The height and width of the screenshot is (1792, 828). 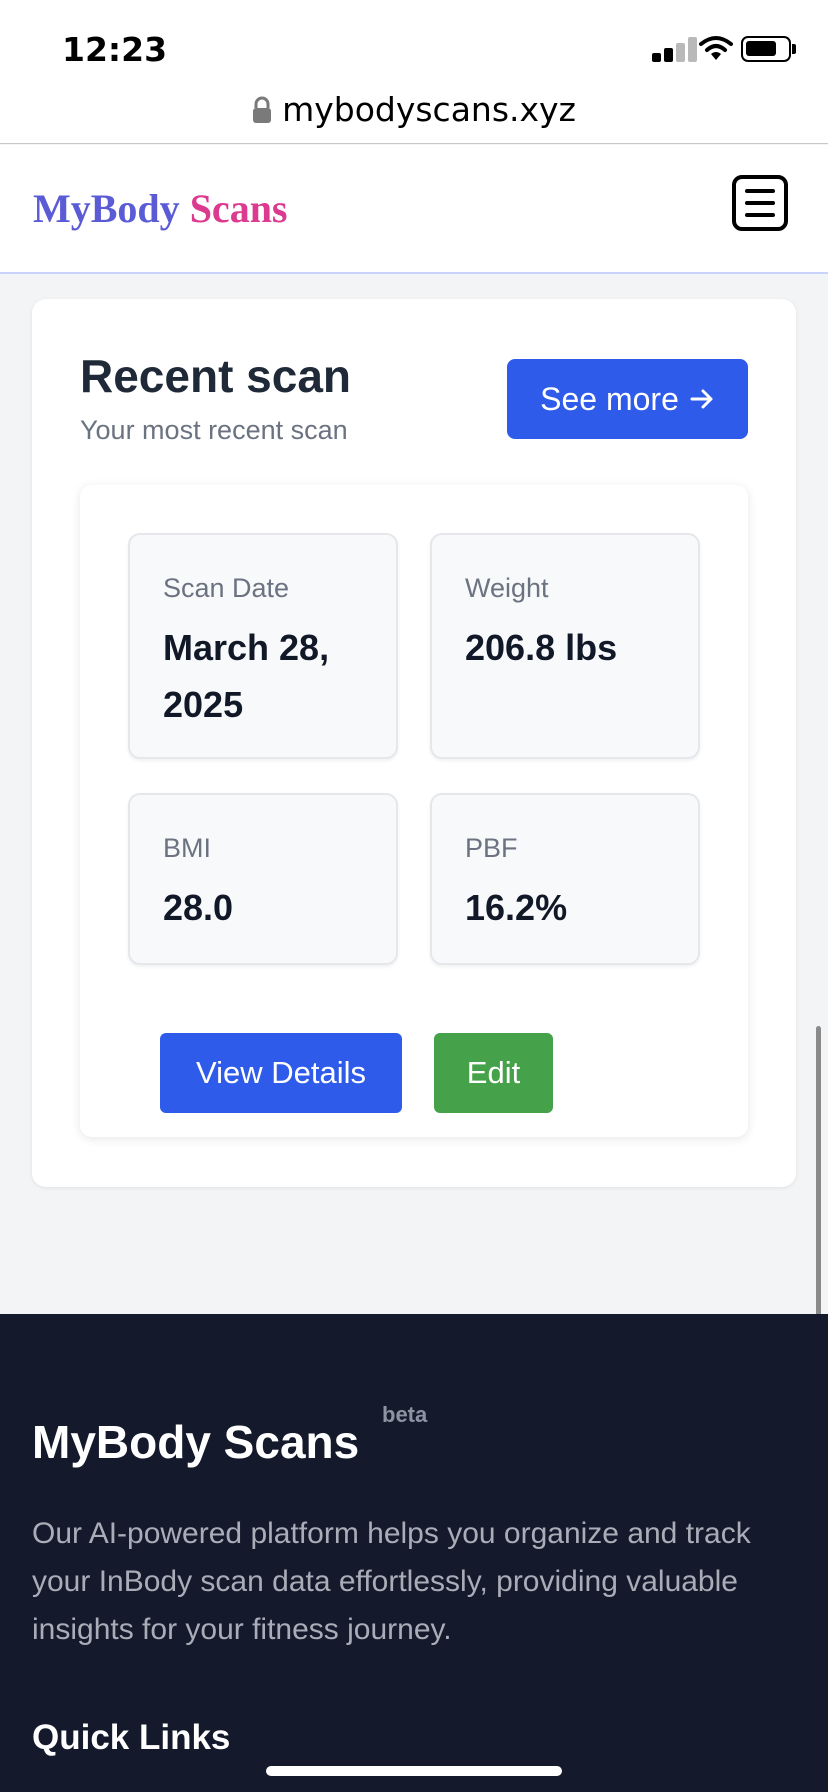 What do you see at coordinates (196, 1442) in the screenshot?
I see `footer-brand-title: MyBody Scans` at bounding box center [196, 1442].